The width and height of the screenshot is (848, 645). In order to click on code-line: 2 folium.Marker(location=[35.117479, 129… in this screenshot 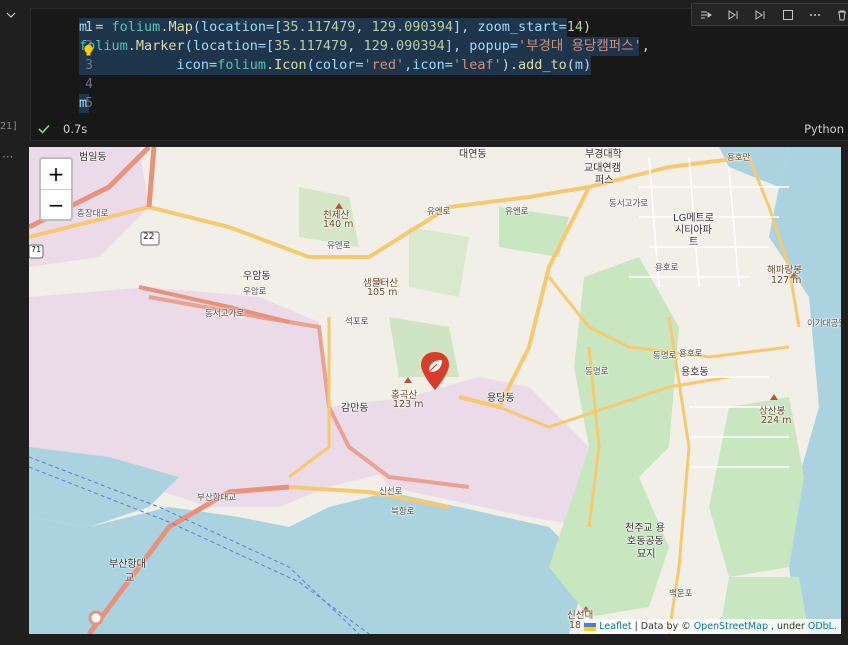, I will do `click(426, 46)`.